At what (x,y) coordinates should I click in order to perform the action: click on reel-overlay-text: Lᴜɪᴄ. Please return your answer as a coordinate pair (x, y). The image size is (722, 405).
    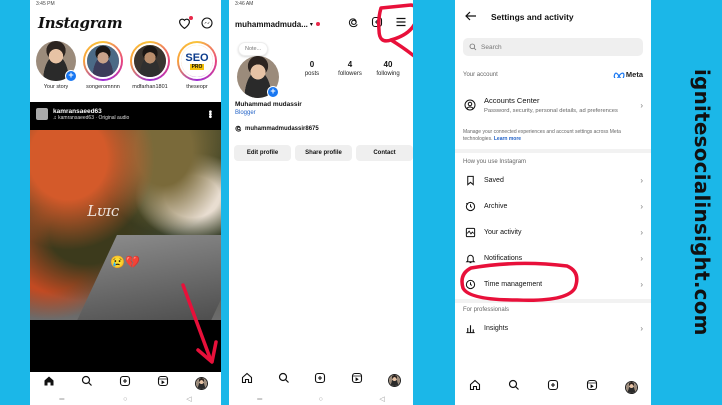
    Looking at the image, I should click on (103, 211).